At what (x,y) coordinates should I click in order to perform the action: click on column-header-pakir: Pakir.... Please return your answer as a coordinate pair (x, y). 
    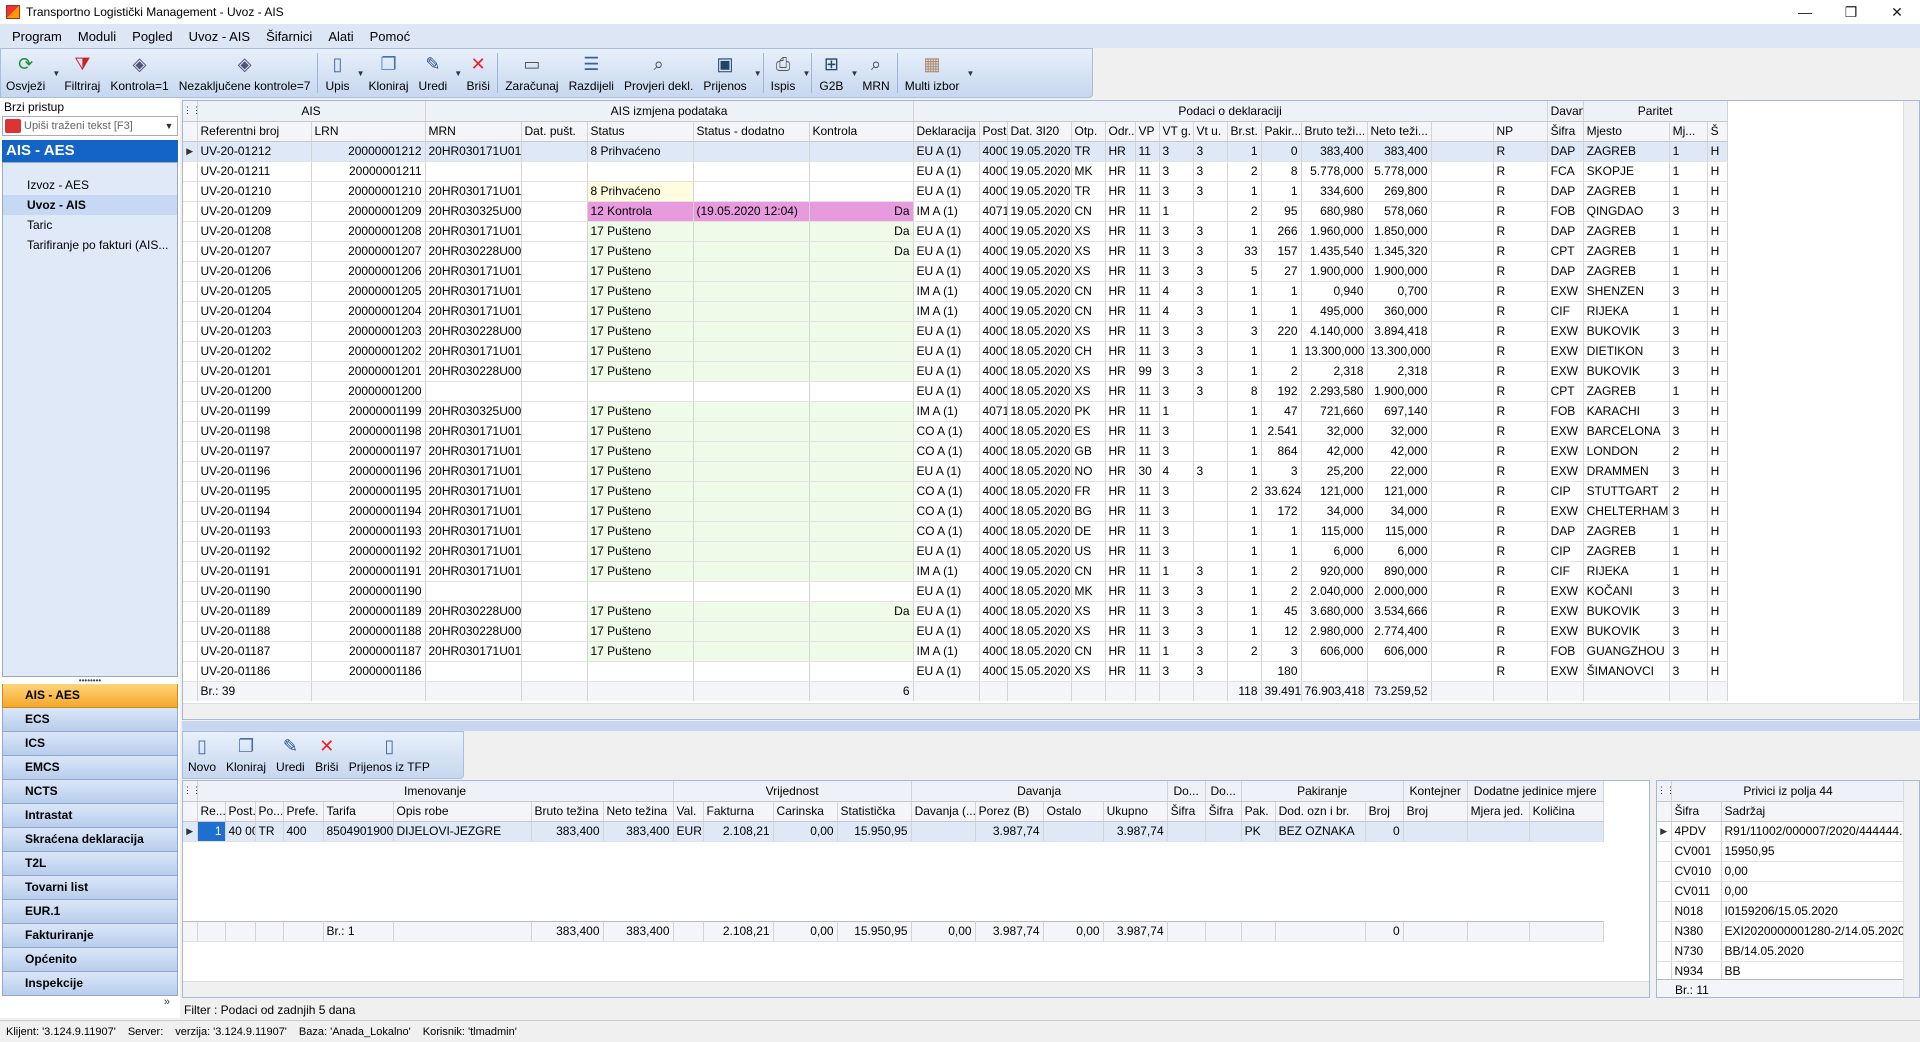
    Looking at the image, I should click on (1281, 131).